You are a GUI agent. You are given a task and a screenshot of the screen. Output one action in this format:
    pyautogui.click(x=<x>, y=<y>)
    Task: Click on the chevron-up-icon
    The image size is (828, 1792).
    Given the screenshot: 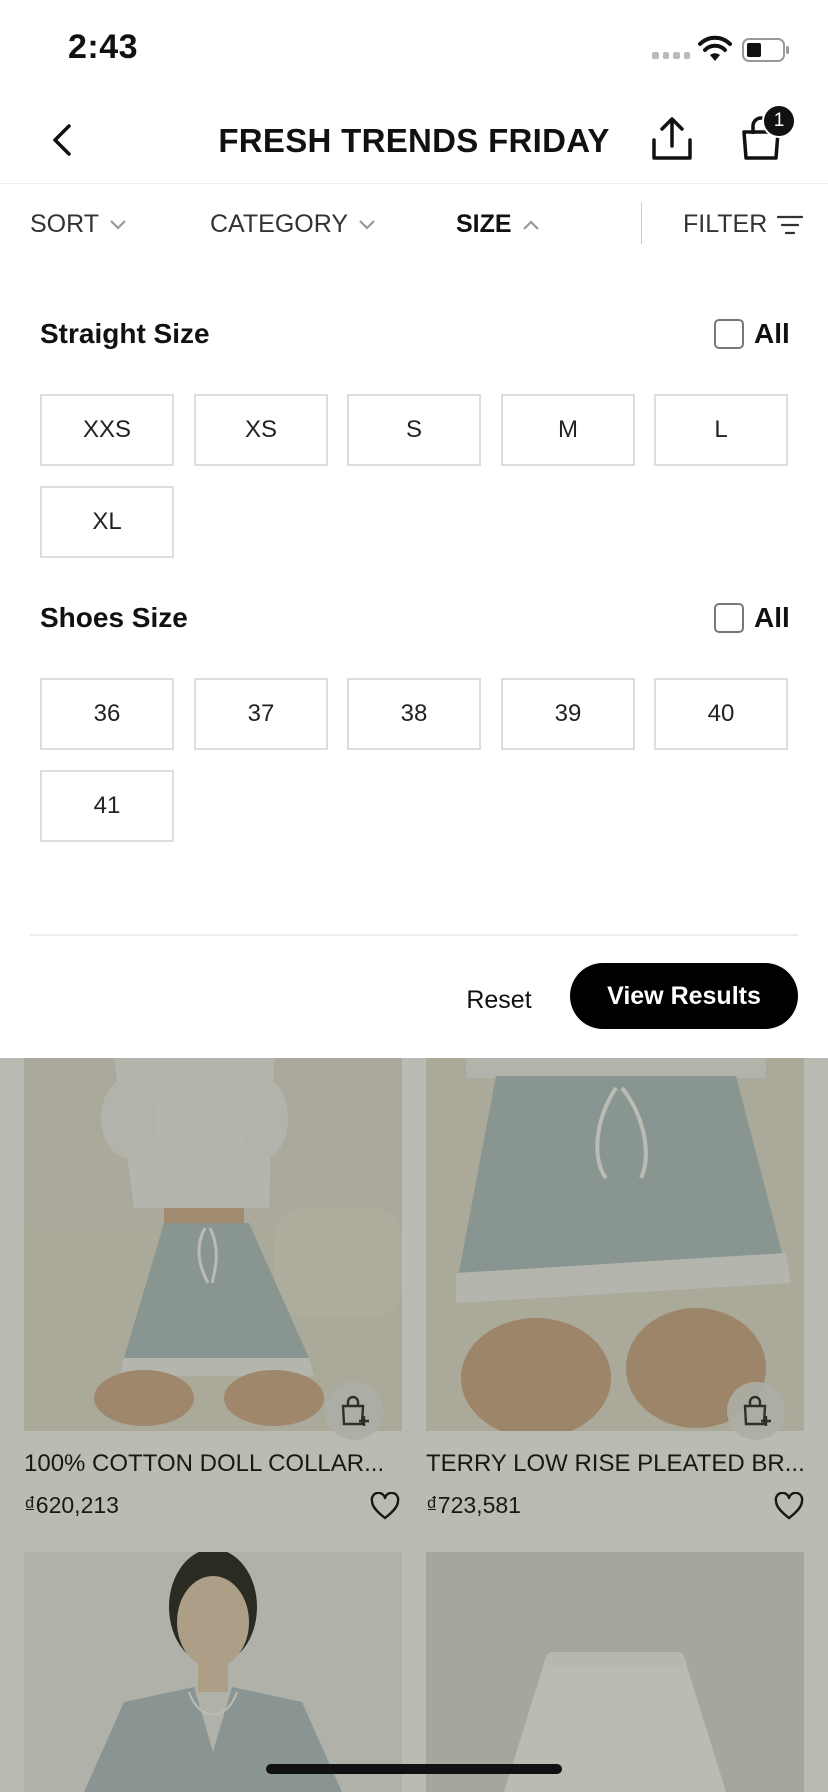 What is the action you would take?
    pyautogui.click(x=530, y=224)
    